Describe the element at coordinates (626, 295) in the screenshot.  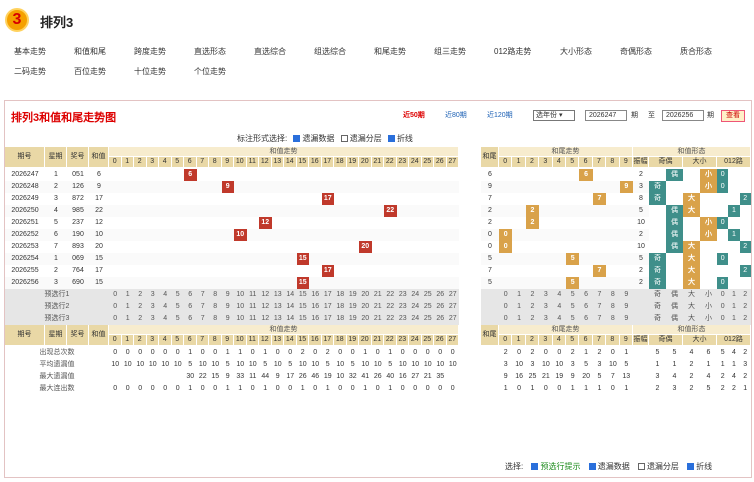
I see `predict-tail-cell: 9` at that location.